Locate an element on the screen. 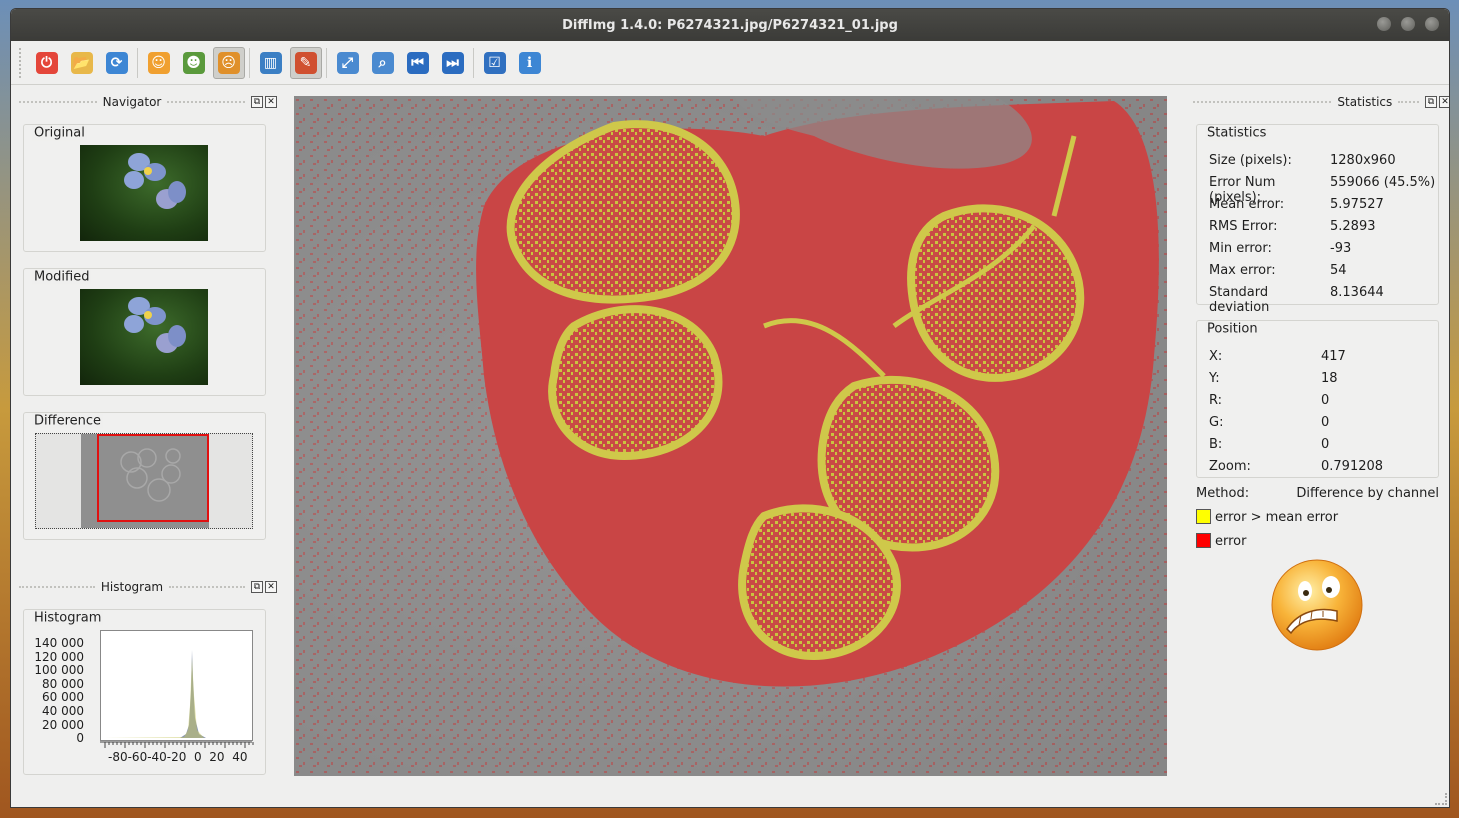 The height and width of the screenshot is (818, 1459). difference-label: Difference is located at coordinates (68, 421).